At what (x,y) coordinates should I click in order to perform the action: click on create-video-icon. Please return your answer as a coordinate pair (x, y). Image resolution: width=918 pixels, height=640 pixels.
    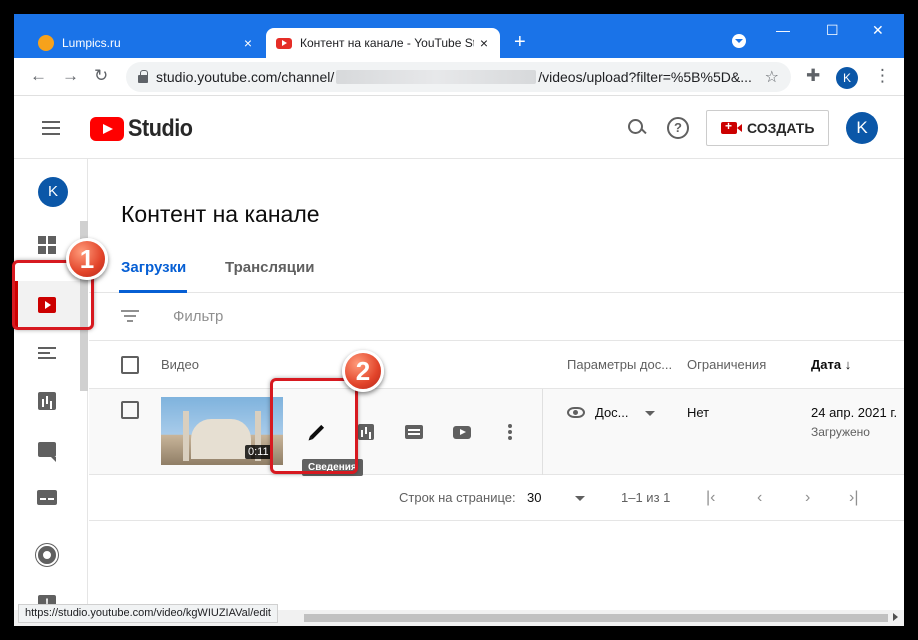
    Looking at the image, I should click on (731, 126).